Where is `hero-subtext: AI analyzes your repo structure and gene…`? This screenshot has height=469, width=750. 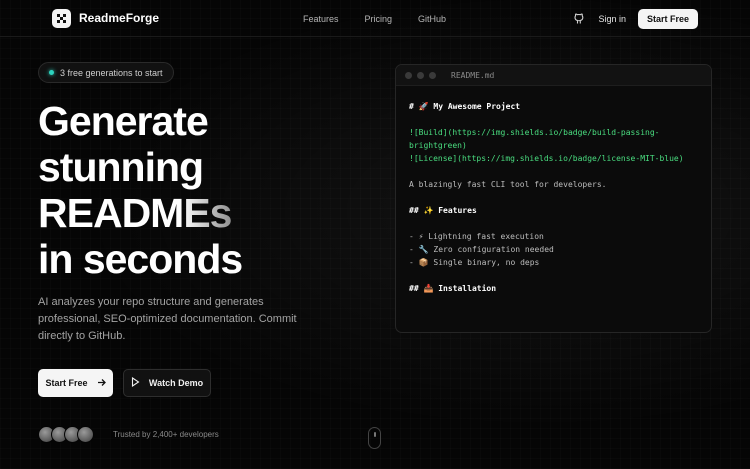 hero-subtext: AI analyzes your repo structure and gene… is located at coordinates (167, 319).